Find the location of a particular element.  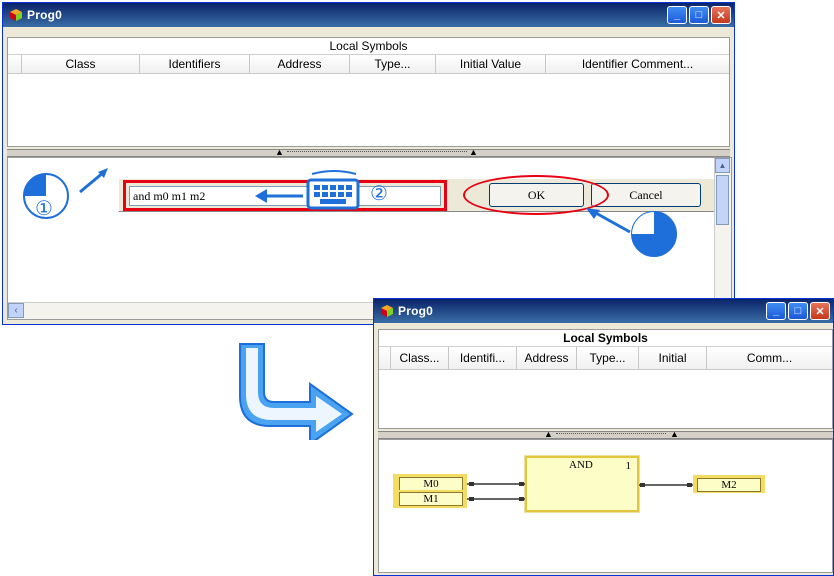

step-1-number: ① is located at coordinates (44, 208).